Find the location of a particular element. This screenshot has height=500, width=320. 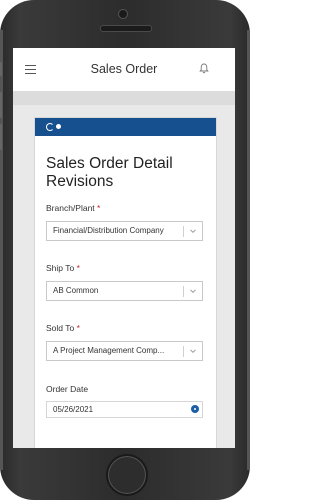

order-date-input: 05/26/2021 is located at coordinates (124, 409).